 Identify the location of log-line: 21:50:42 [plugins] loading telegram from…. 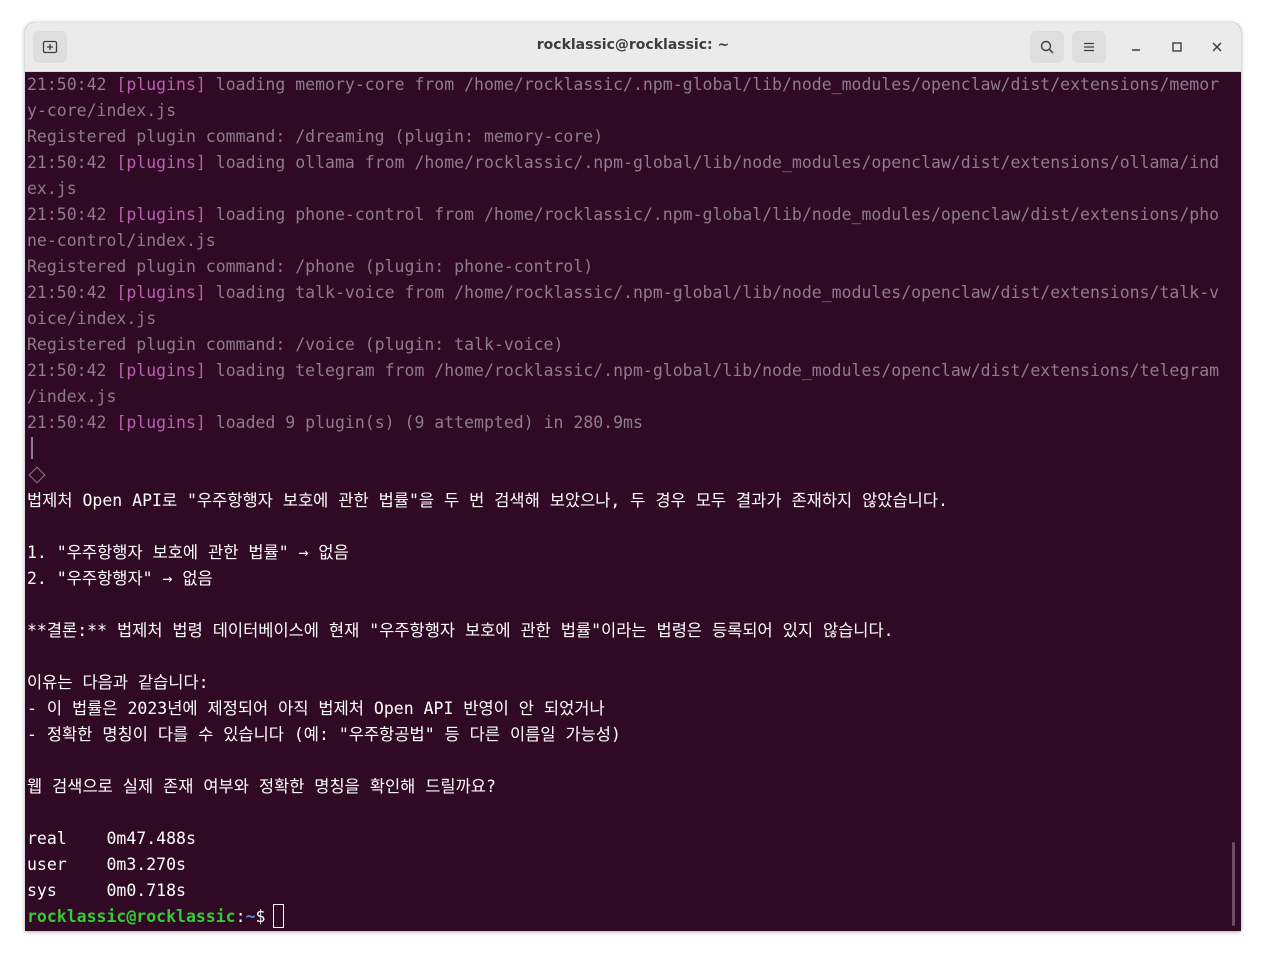
(634, 371).